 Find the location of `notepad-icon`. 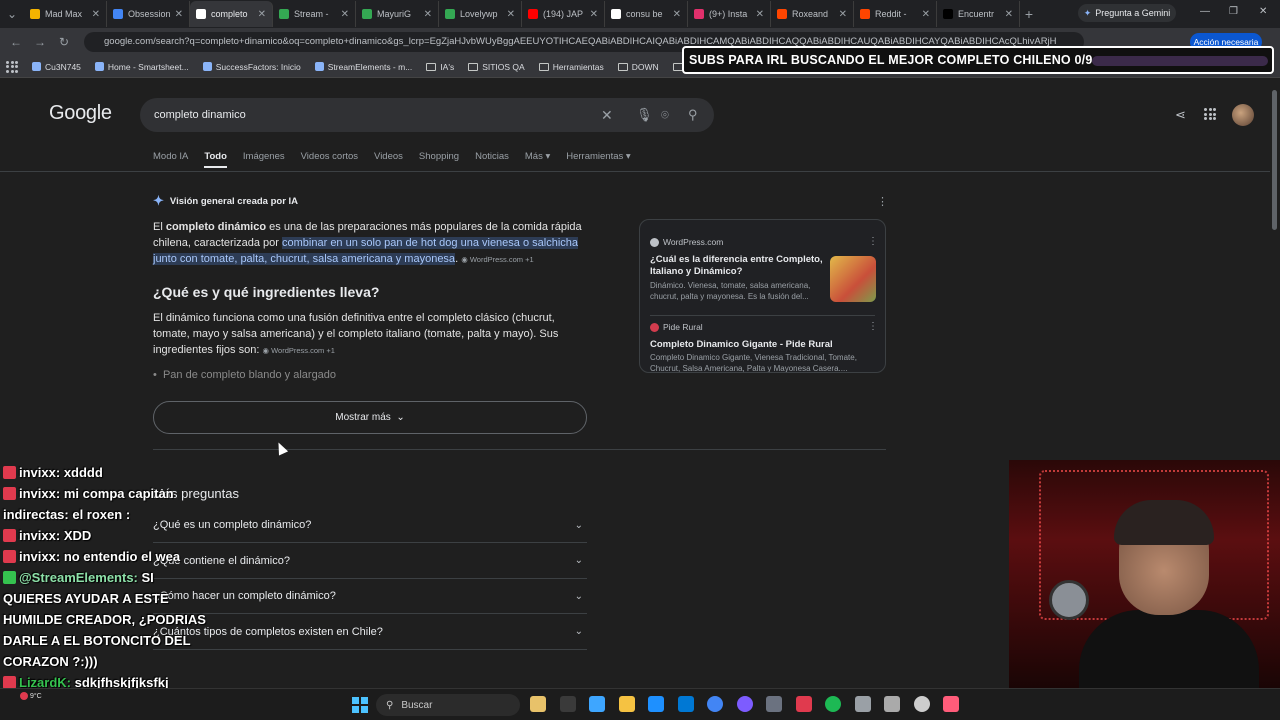

notepad-icon is located at coordinates (862, 704).